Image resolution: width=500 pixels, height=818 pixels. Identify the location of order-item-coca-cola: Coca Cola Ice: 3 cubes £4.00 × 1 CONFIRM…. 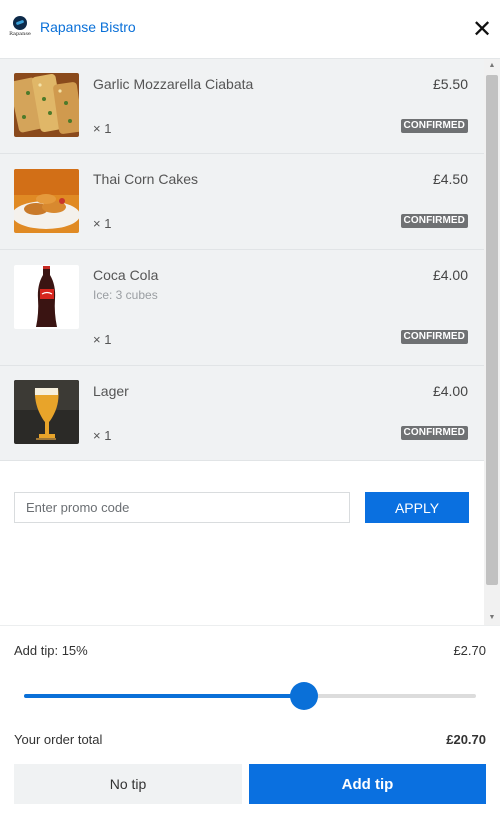
(242, 308).